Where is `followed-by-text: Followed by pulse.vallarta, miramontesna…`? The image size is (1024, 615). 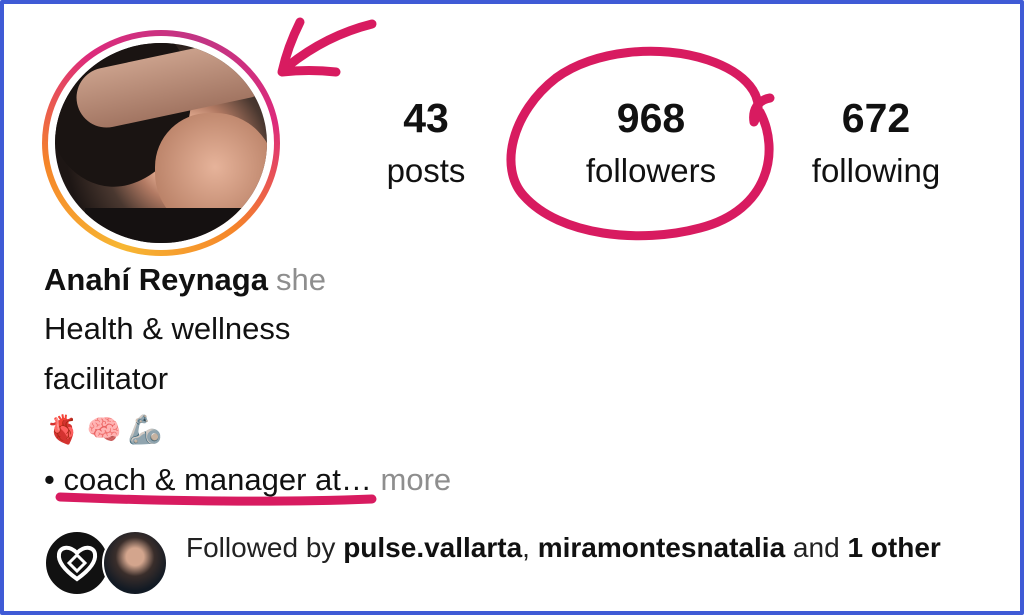 followed-by-text: Followed by pulse.vallarta, miramontesna… is located at coordinates (581, 548).